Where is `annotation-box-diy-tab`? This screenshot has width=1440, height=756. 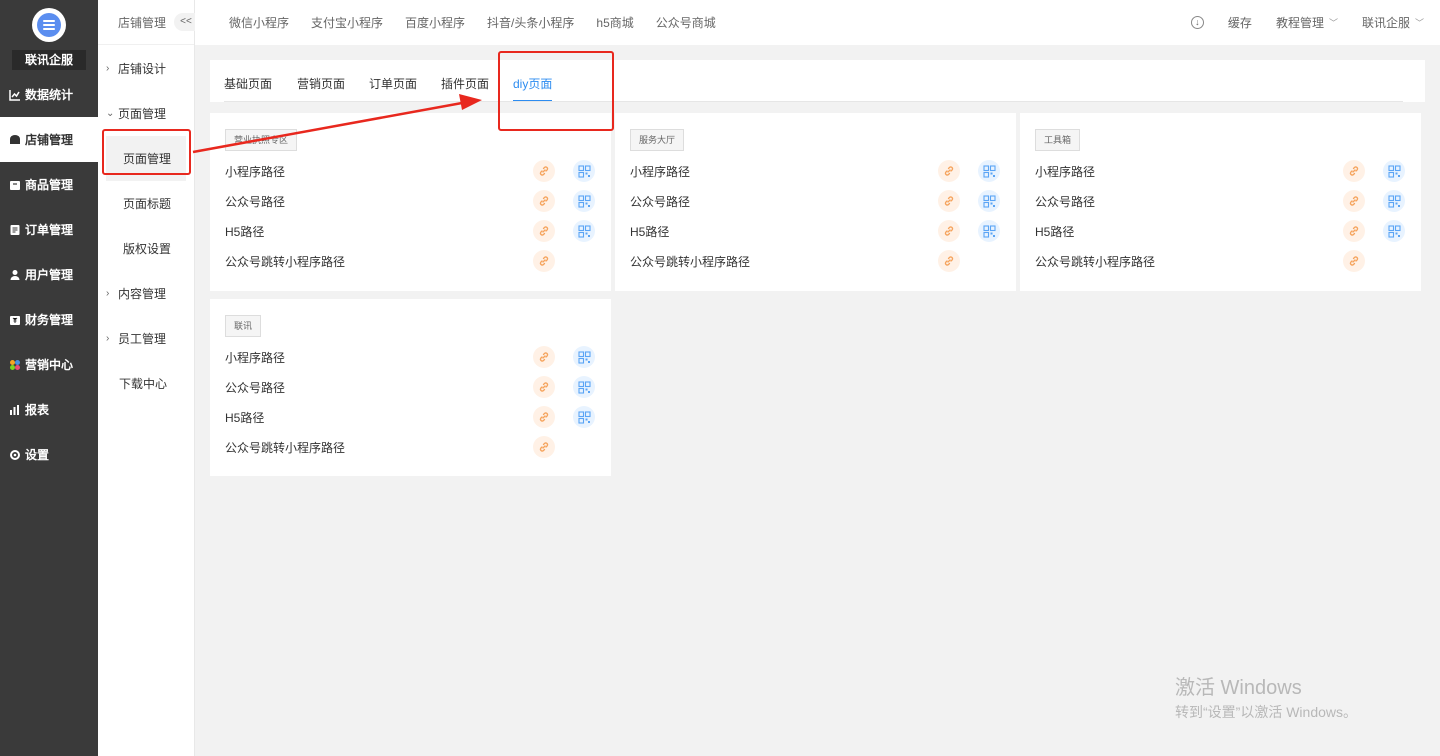
annotation-box-diy-tab is located at coordinates (556, 91).